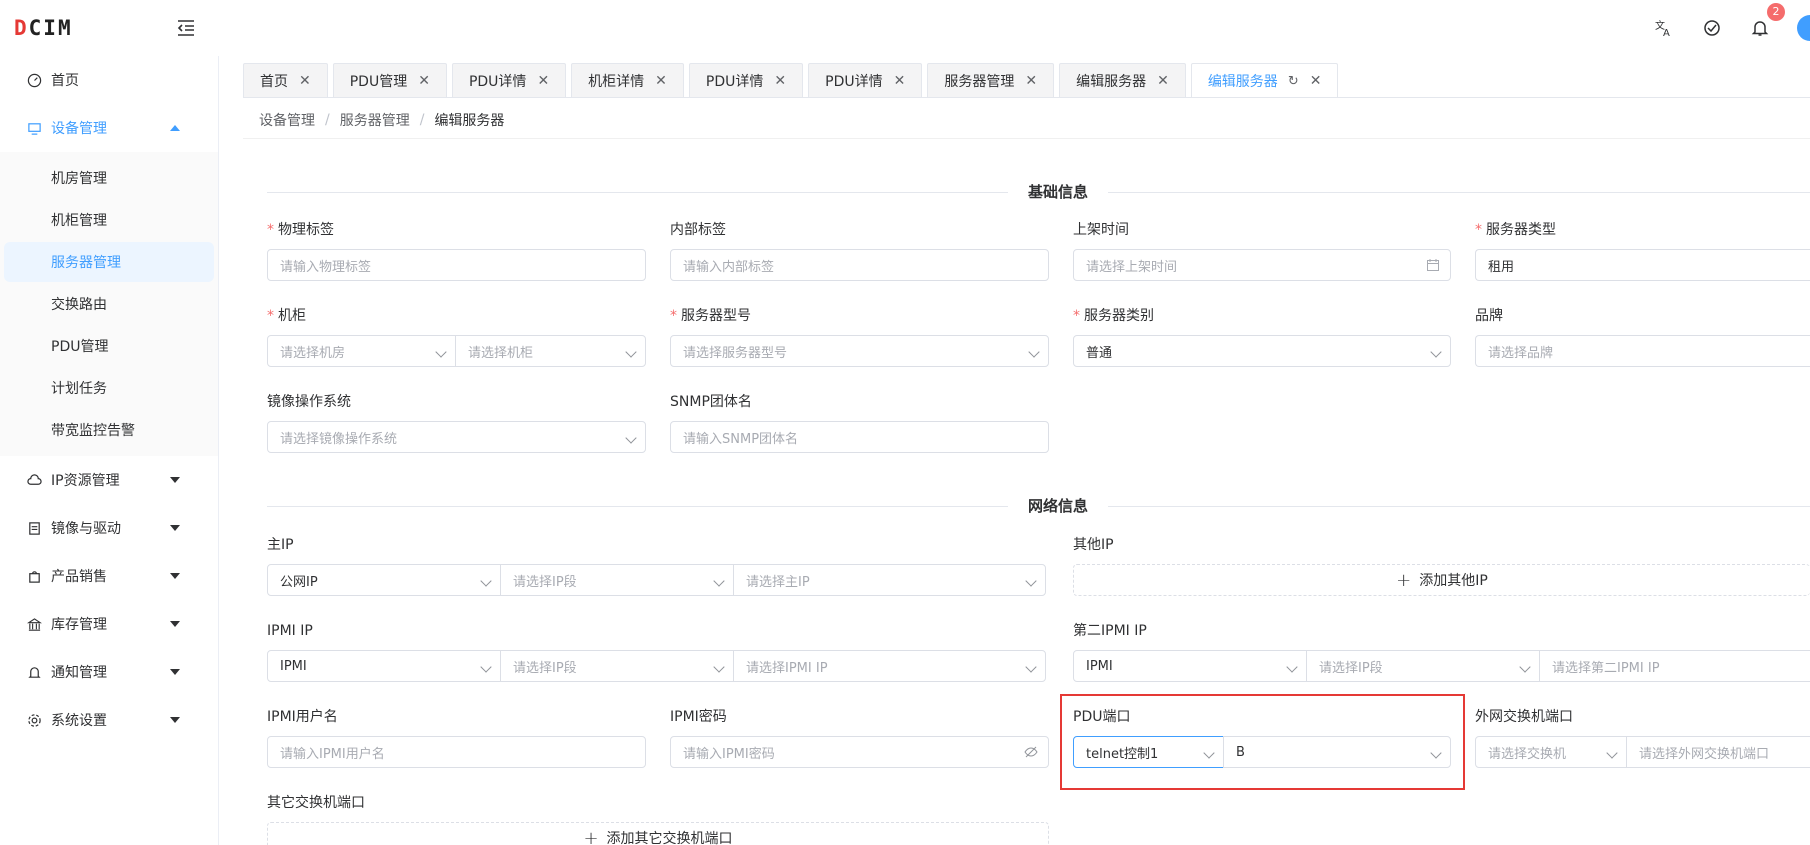 Image resolution: width=1810 pixels, height=845 pixels. Describe the element at coordinates (85, 481) in the screenshot. I see `sidebar-item-label: IP资源管理` at that location.